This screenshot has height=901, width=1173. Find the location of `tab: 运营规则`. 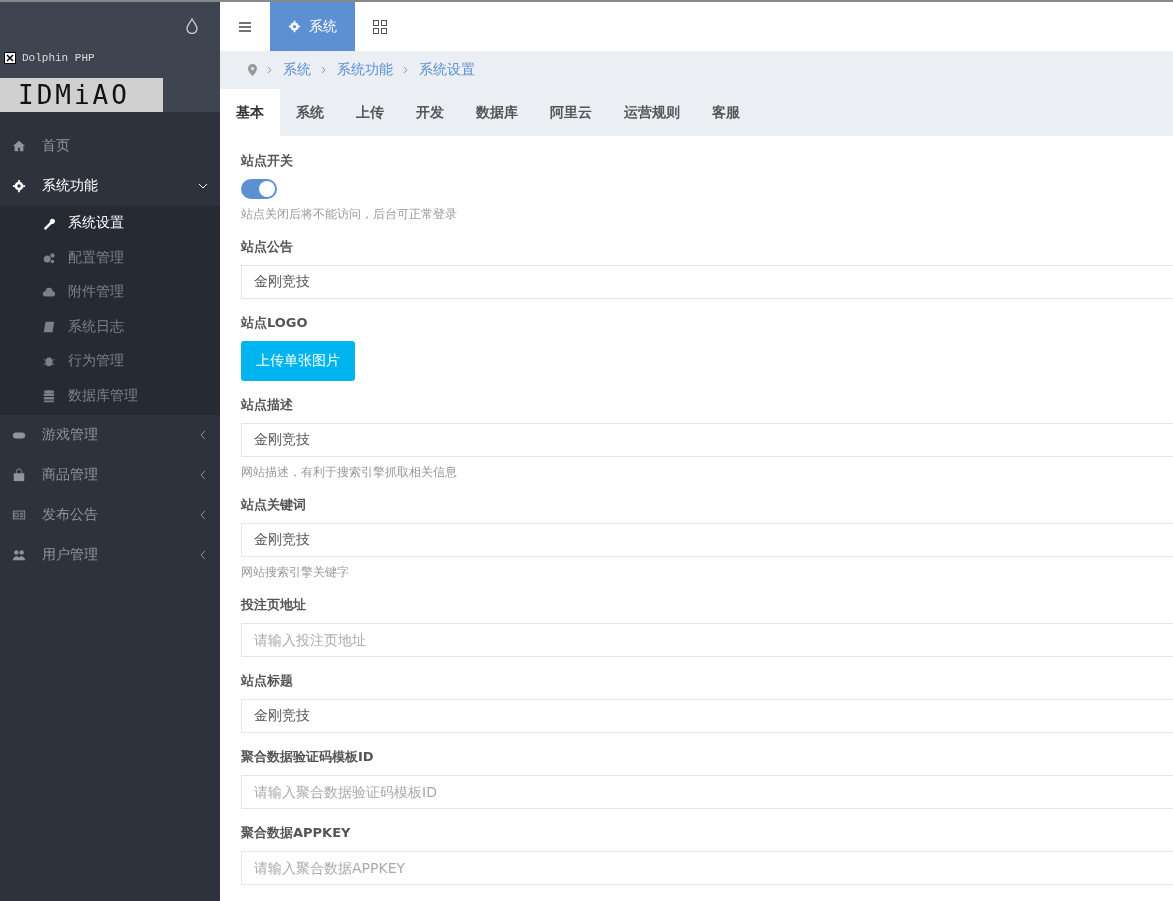

tab: 运营规则 is located at coordinates (652, 112).